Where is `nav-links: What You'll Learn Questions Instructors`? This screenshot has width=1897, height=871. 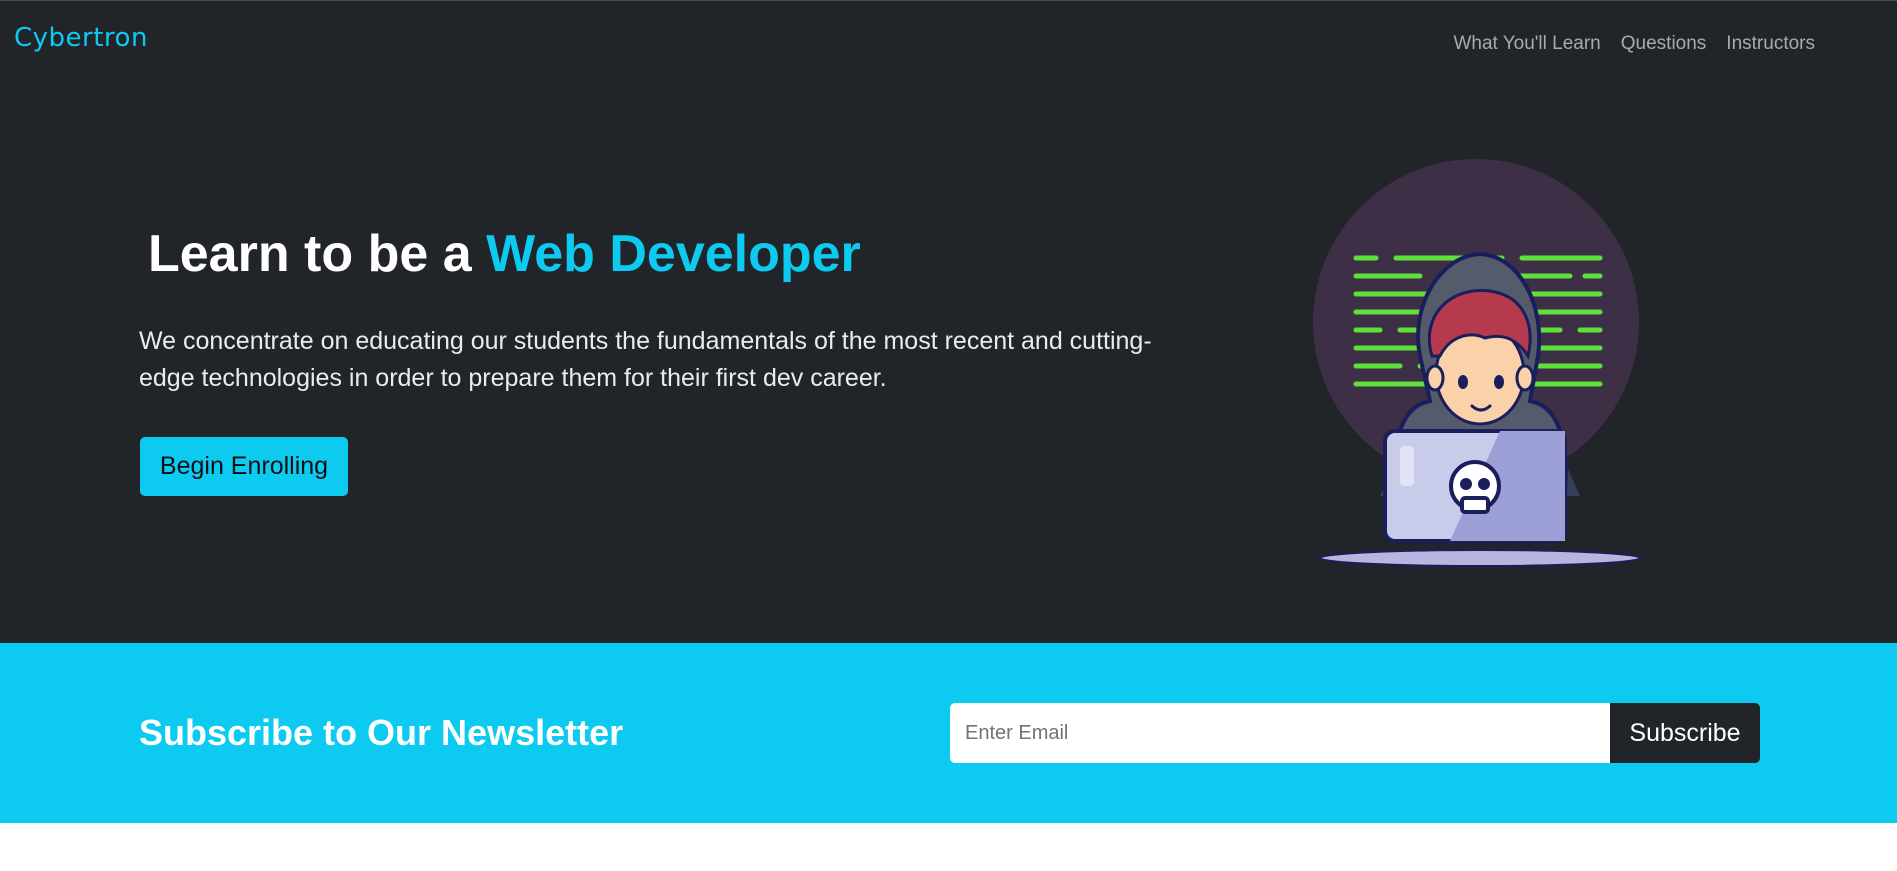 nav-links: What You'll Learn Questions Instructors is located at coordinates (1634, 44).